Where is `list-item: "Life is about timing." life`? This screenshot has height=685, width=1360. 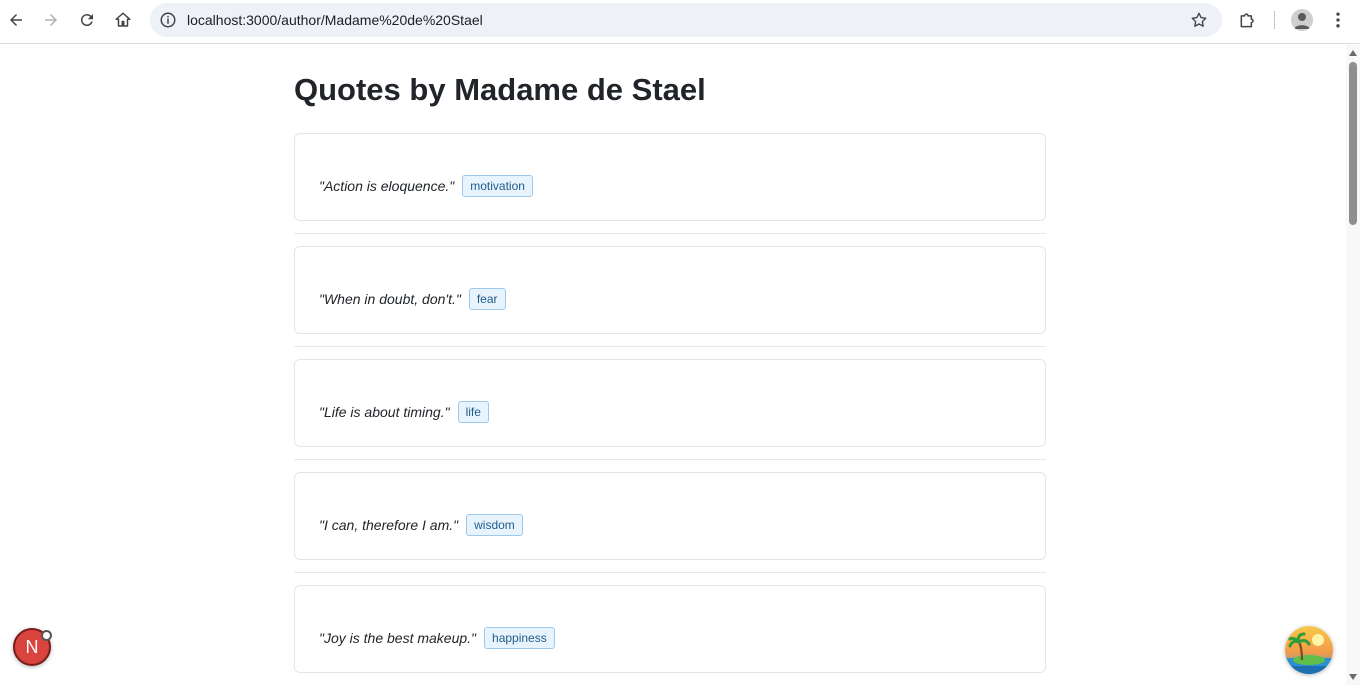 list-item: "Life is about timing." life is located at coordinates (670, 409).